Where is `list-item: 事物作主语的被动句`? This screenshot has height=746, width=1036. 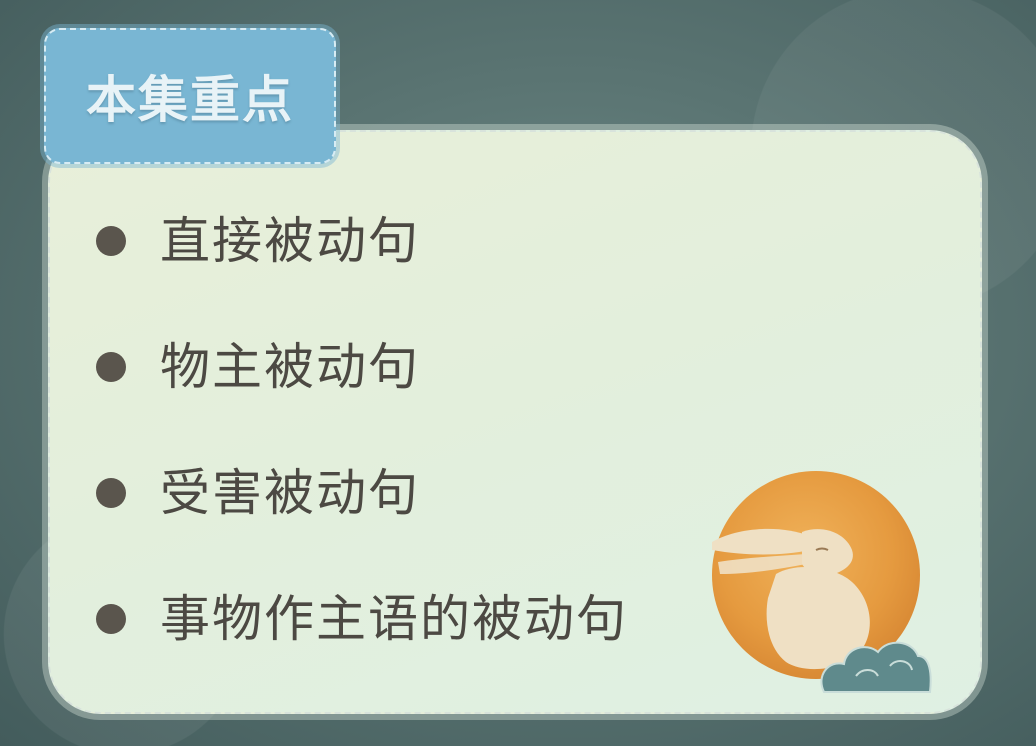
list-item: 事物作主语的被动句 is located at coordinates (362, 647).